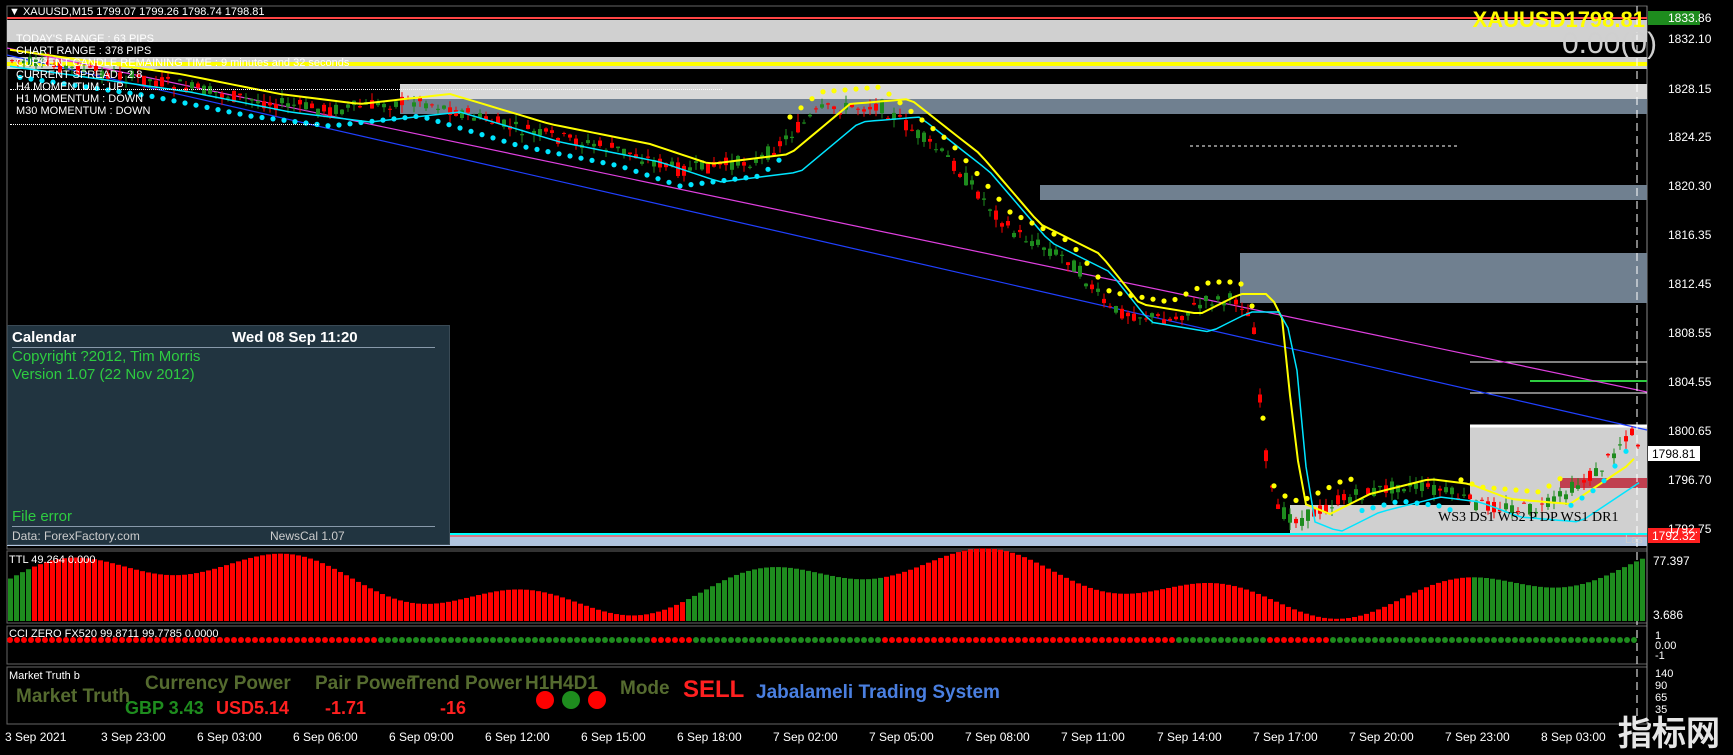  Describe the element at coordinates (826, 584) in the screenshot. I see `ttl-histogram` at that location.